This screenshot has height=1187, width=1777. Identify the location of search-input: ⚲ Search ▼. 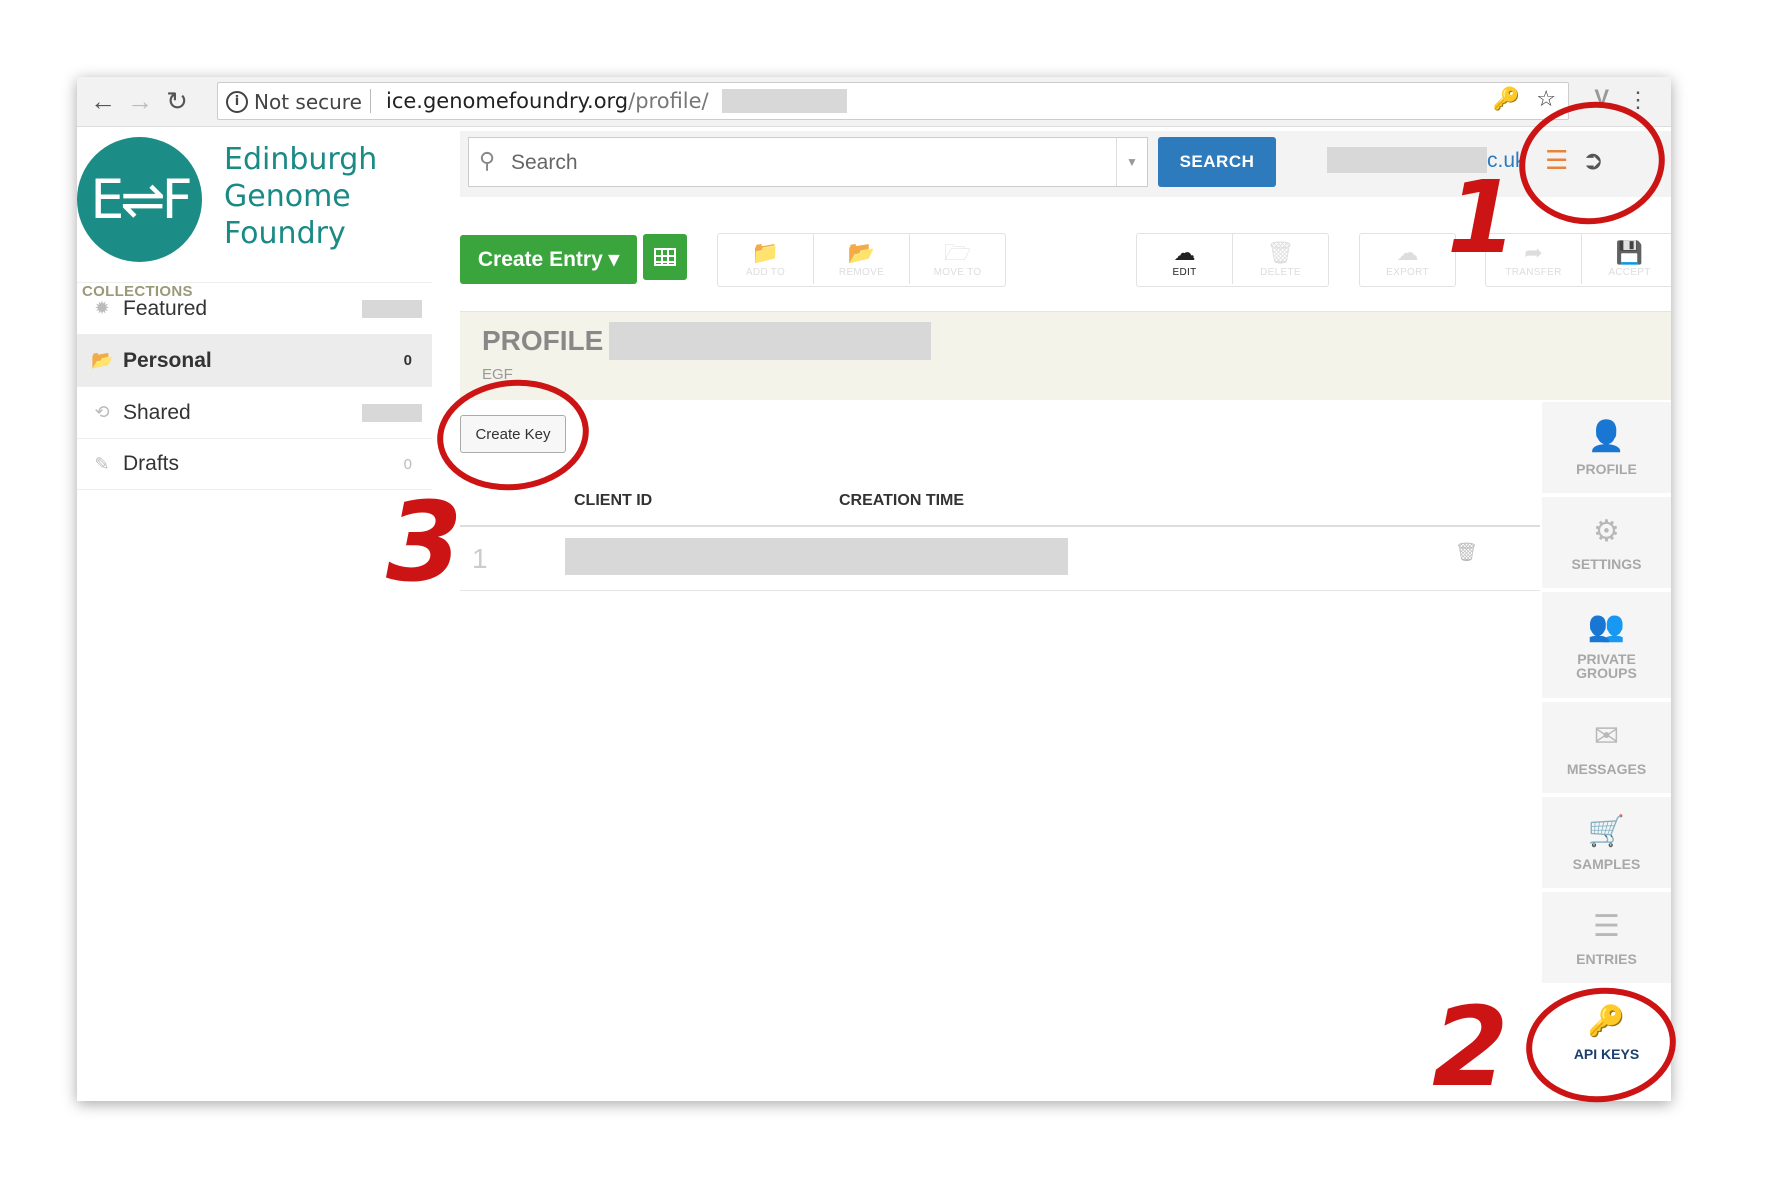
(808, 162).